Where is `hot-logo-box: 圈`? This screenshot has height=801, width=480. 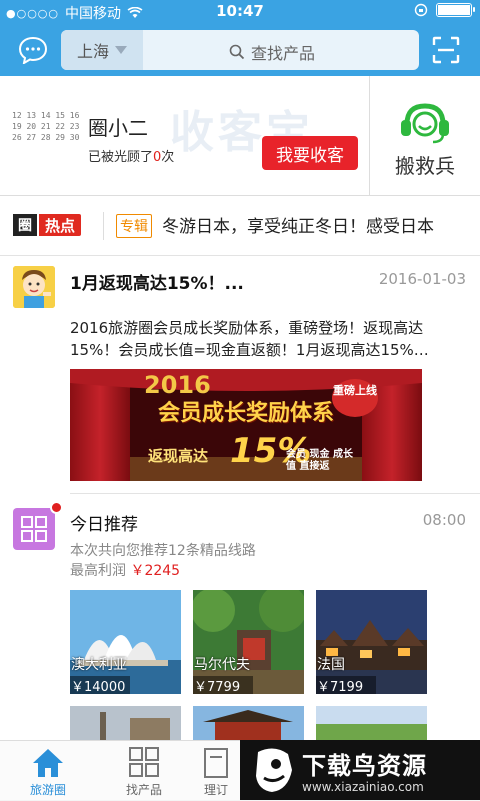 hot-logo-box: 圈 is located at coordinates (25, 225).